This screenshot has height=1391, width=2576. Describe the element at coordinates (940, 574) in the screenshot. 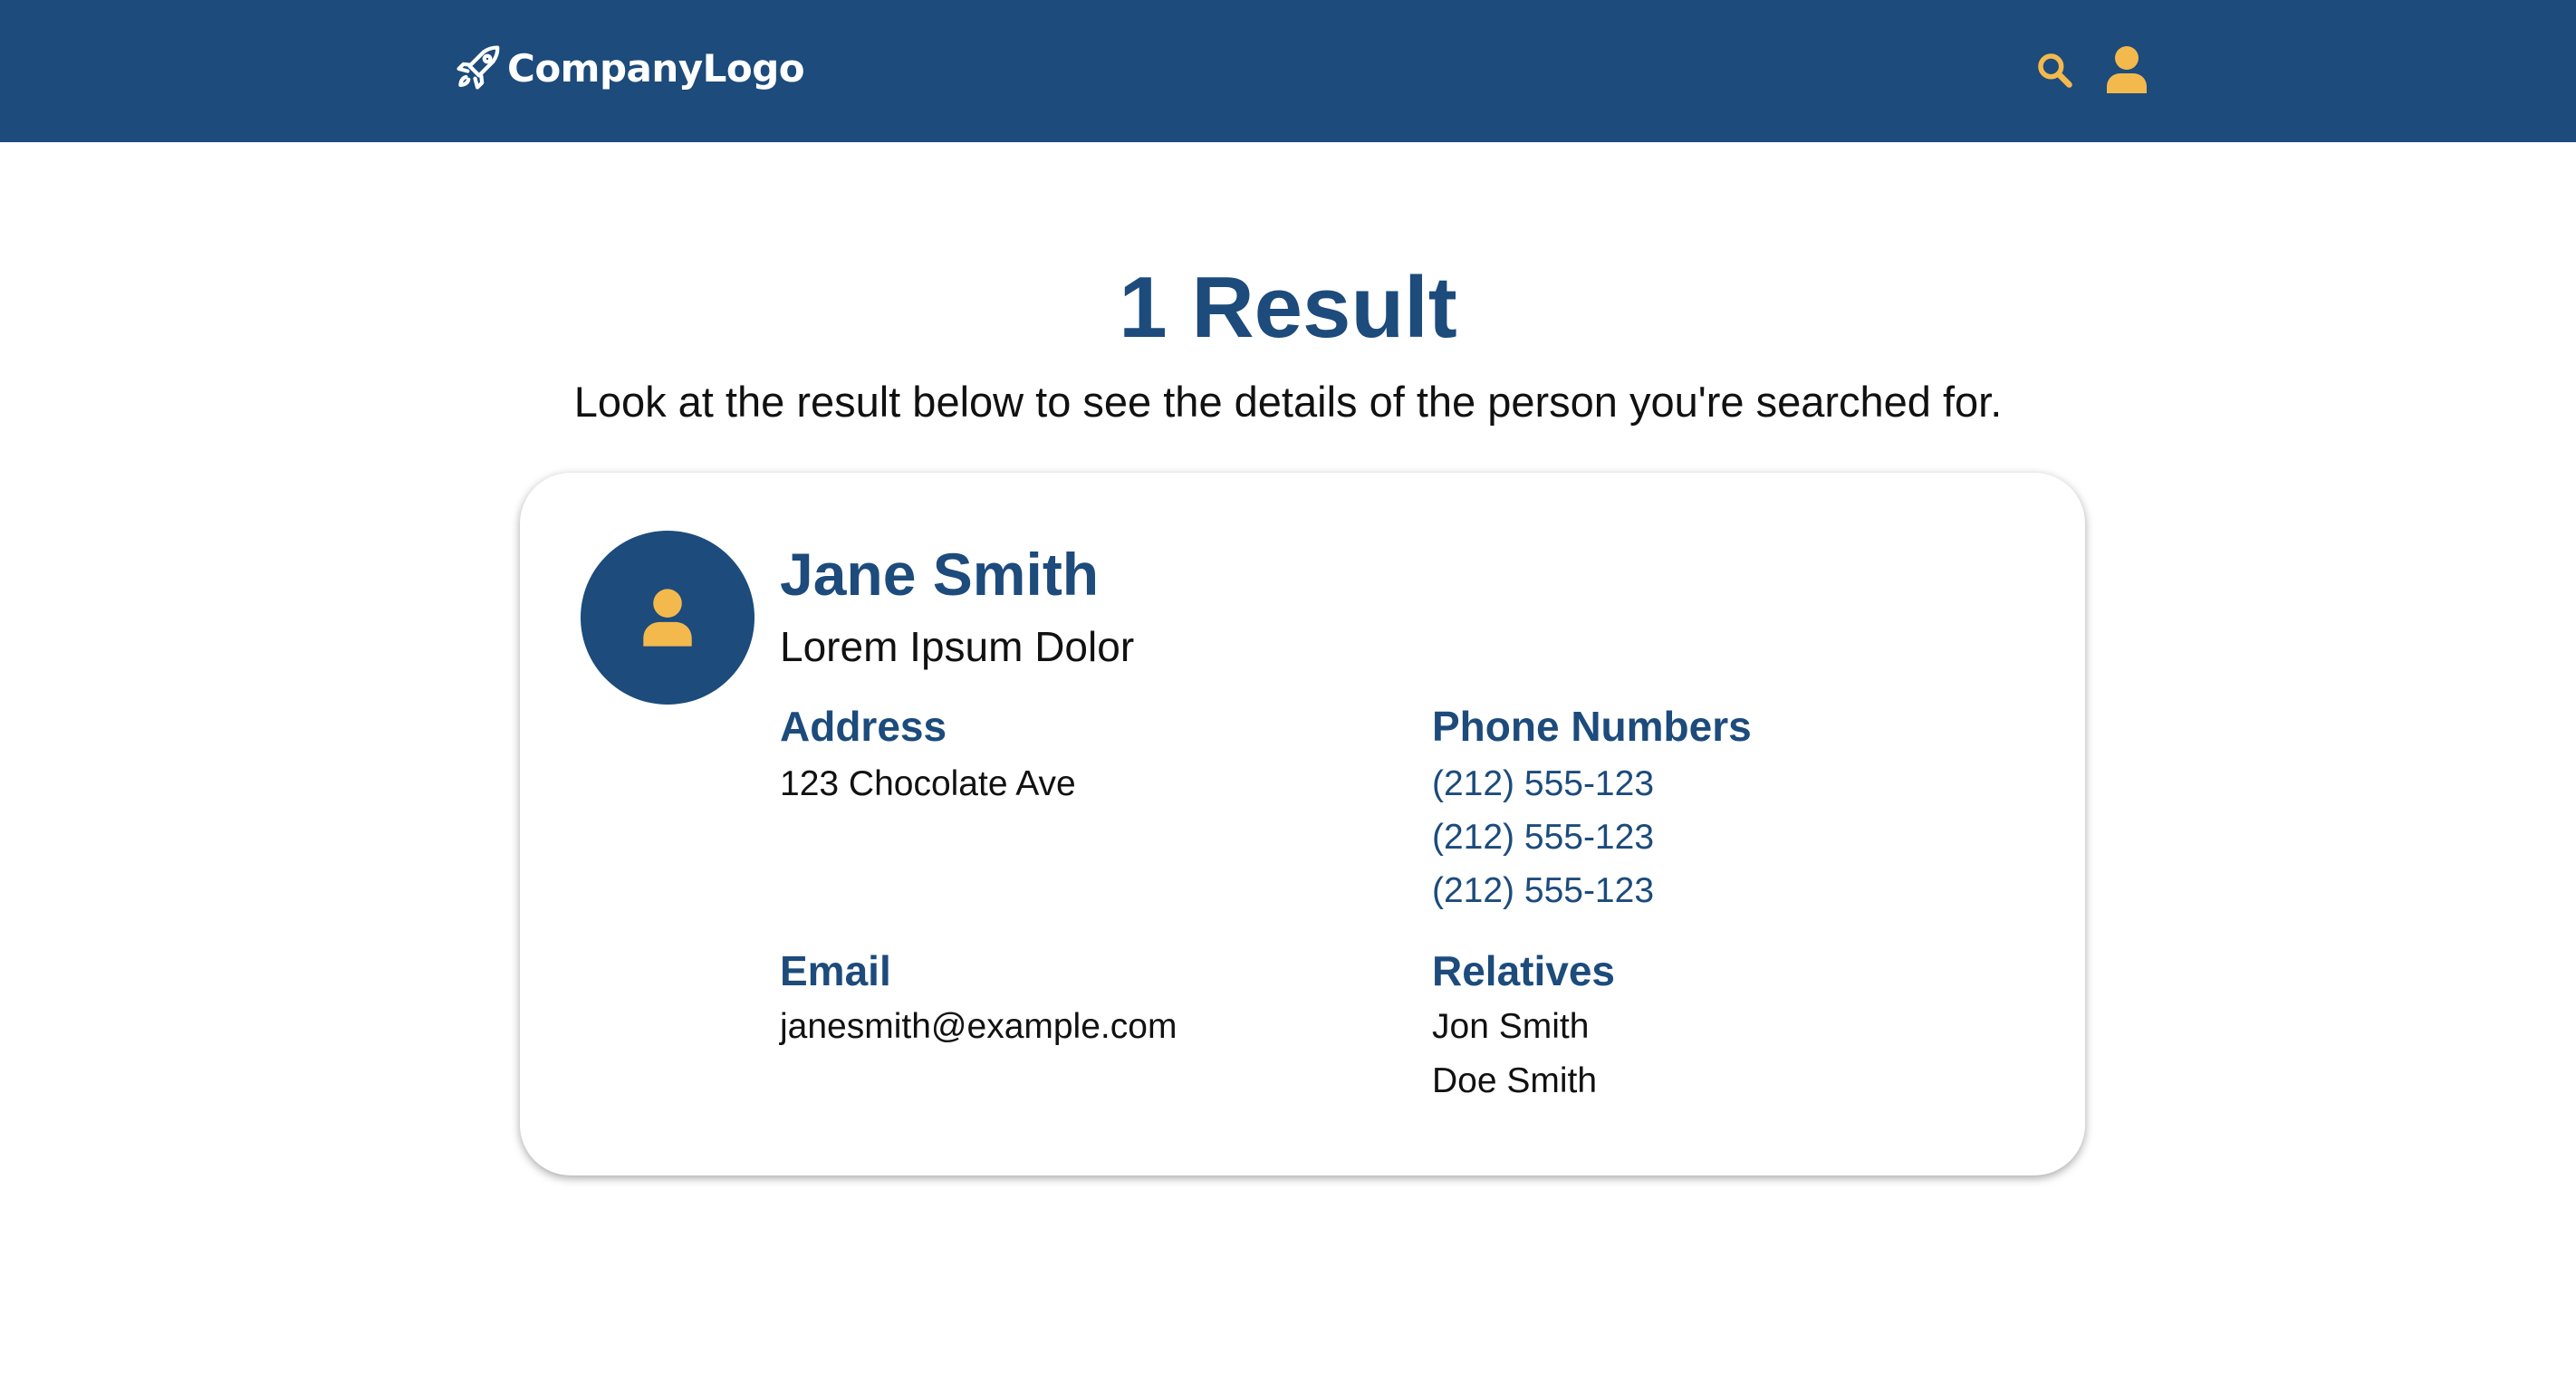

I see `person-name: Jane Smith` at that location.